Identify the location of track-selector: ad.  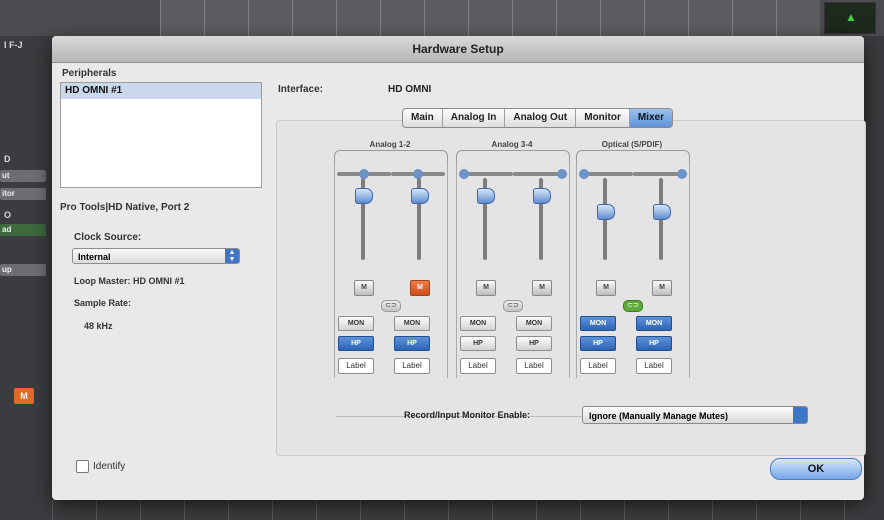
(23, 230).